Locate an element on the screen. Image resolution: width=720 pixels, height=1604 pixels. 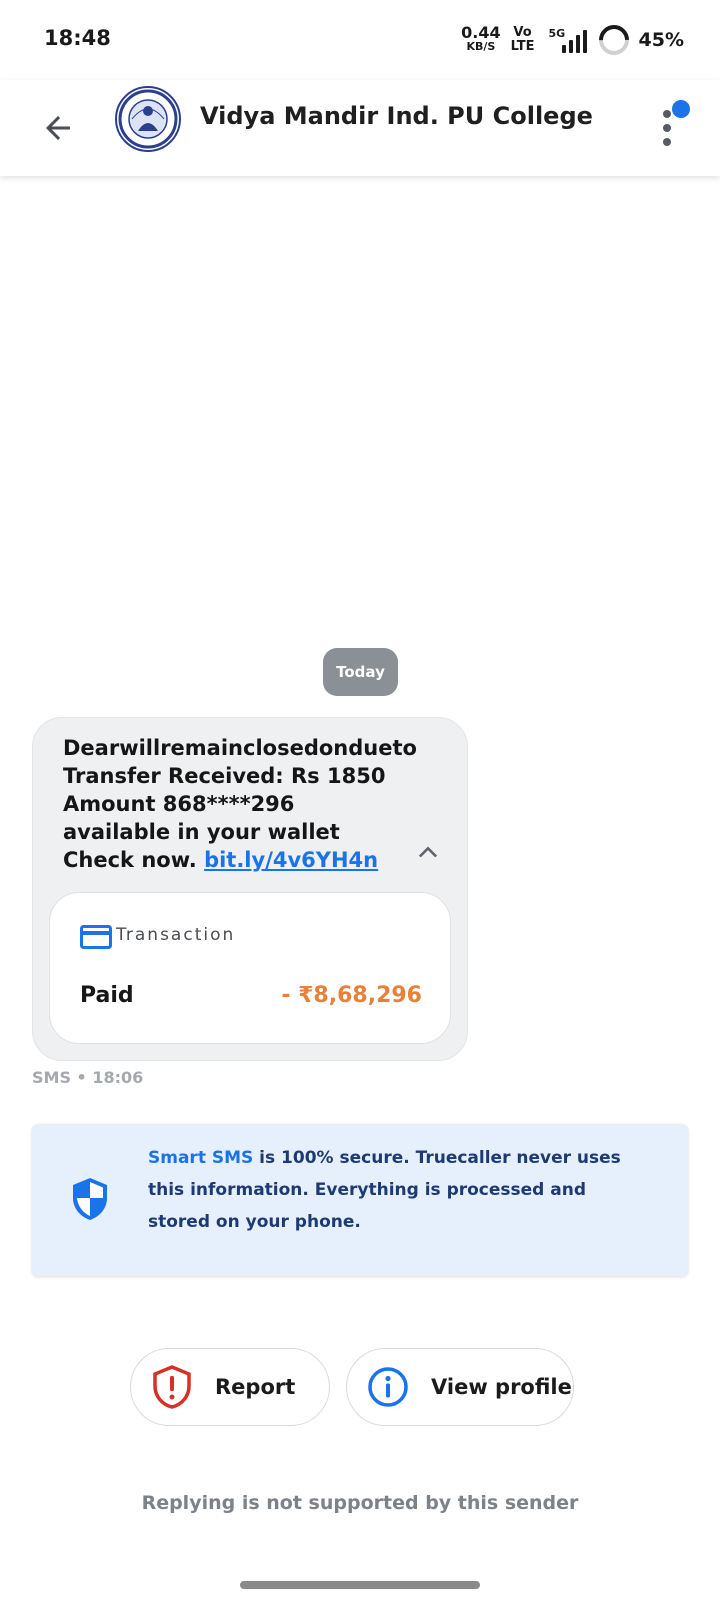
volte-bottom: LTE is located at coordinates (522, 46).